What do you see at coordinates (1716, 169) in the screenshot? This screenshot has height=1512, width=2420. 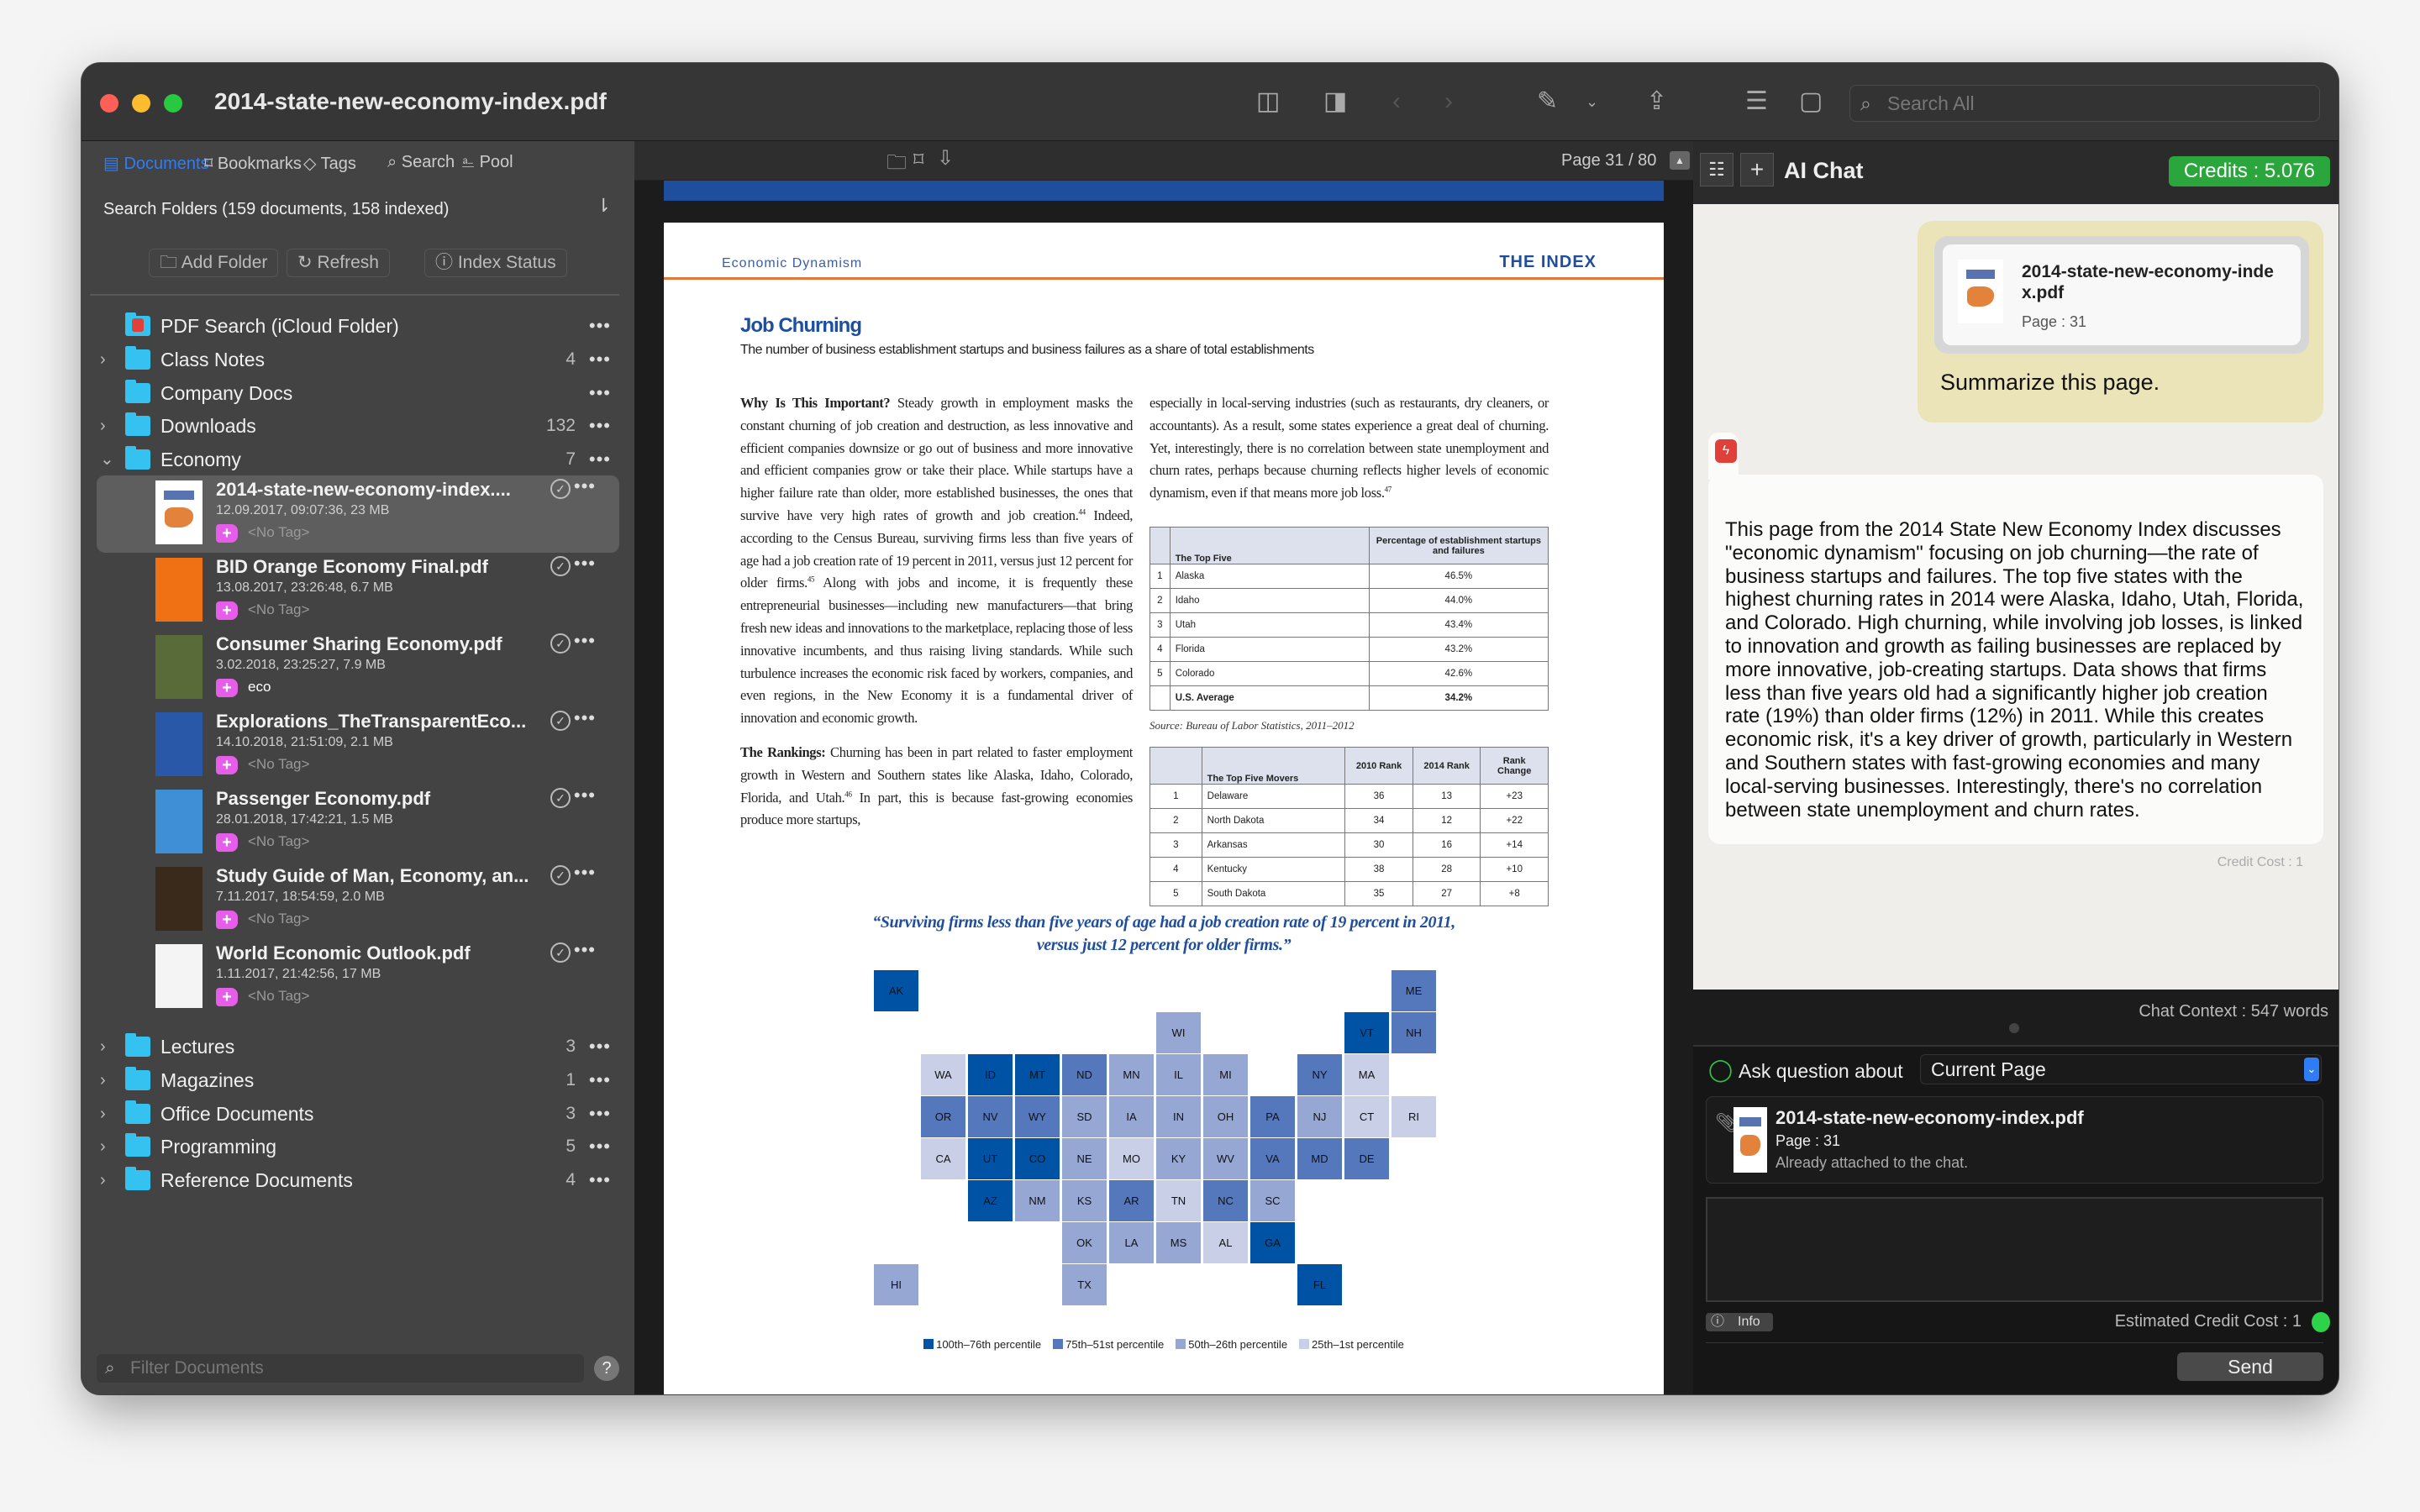 I see `chat-history-icon: ☷` at bounding box center [1716, 169].